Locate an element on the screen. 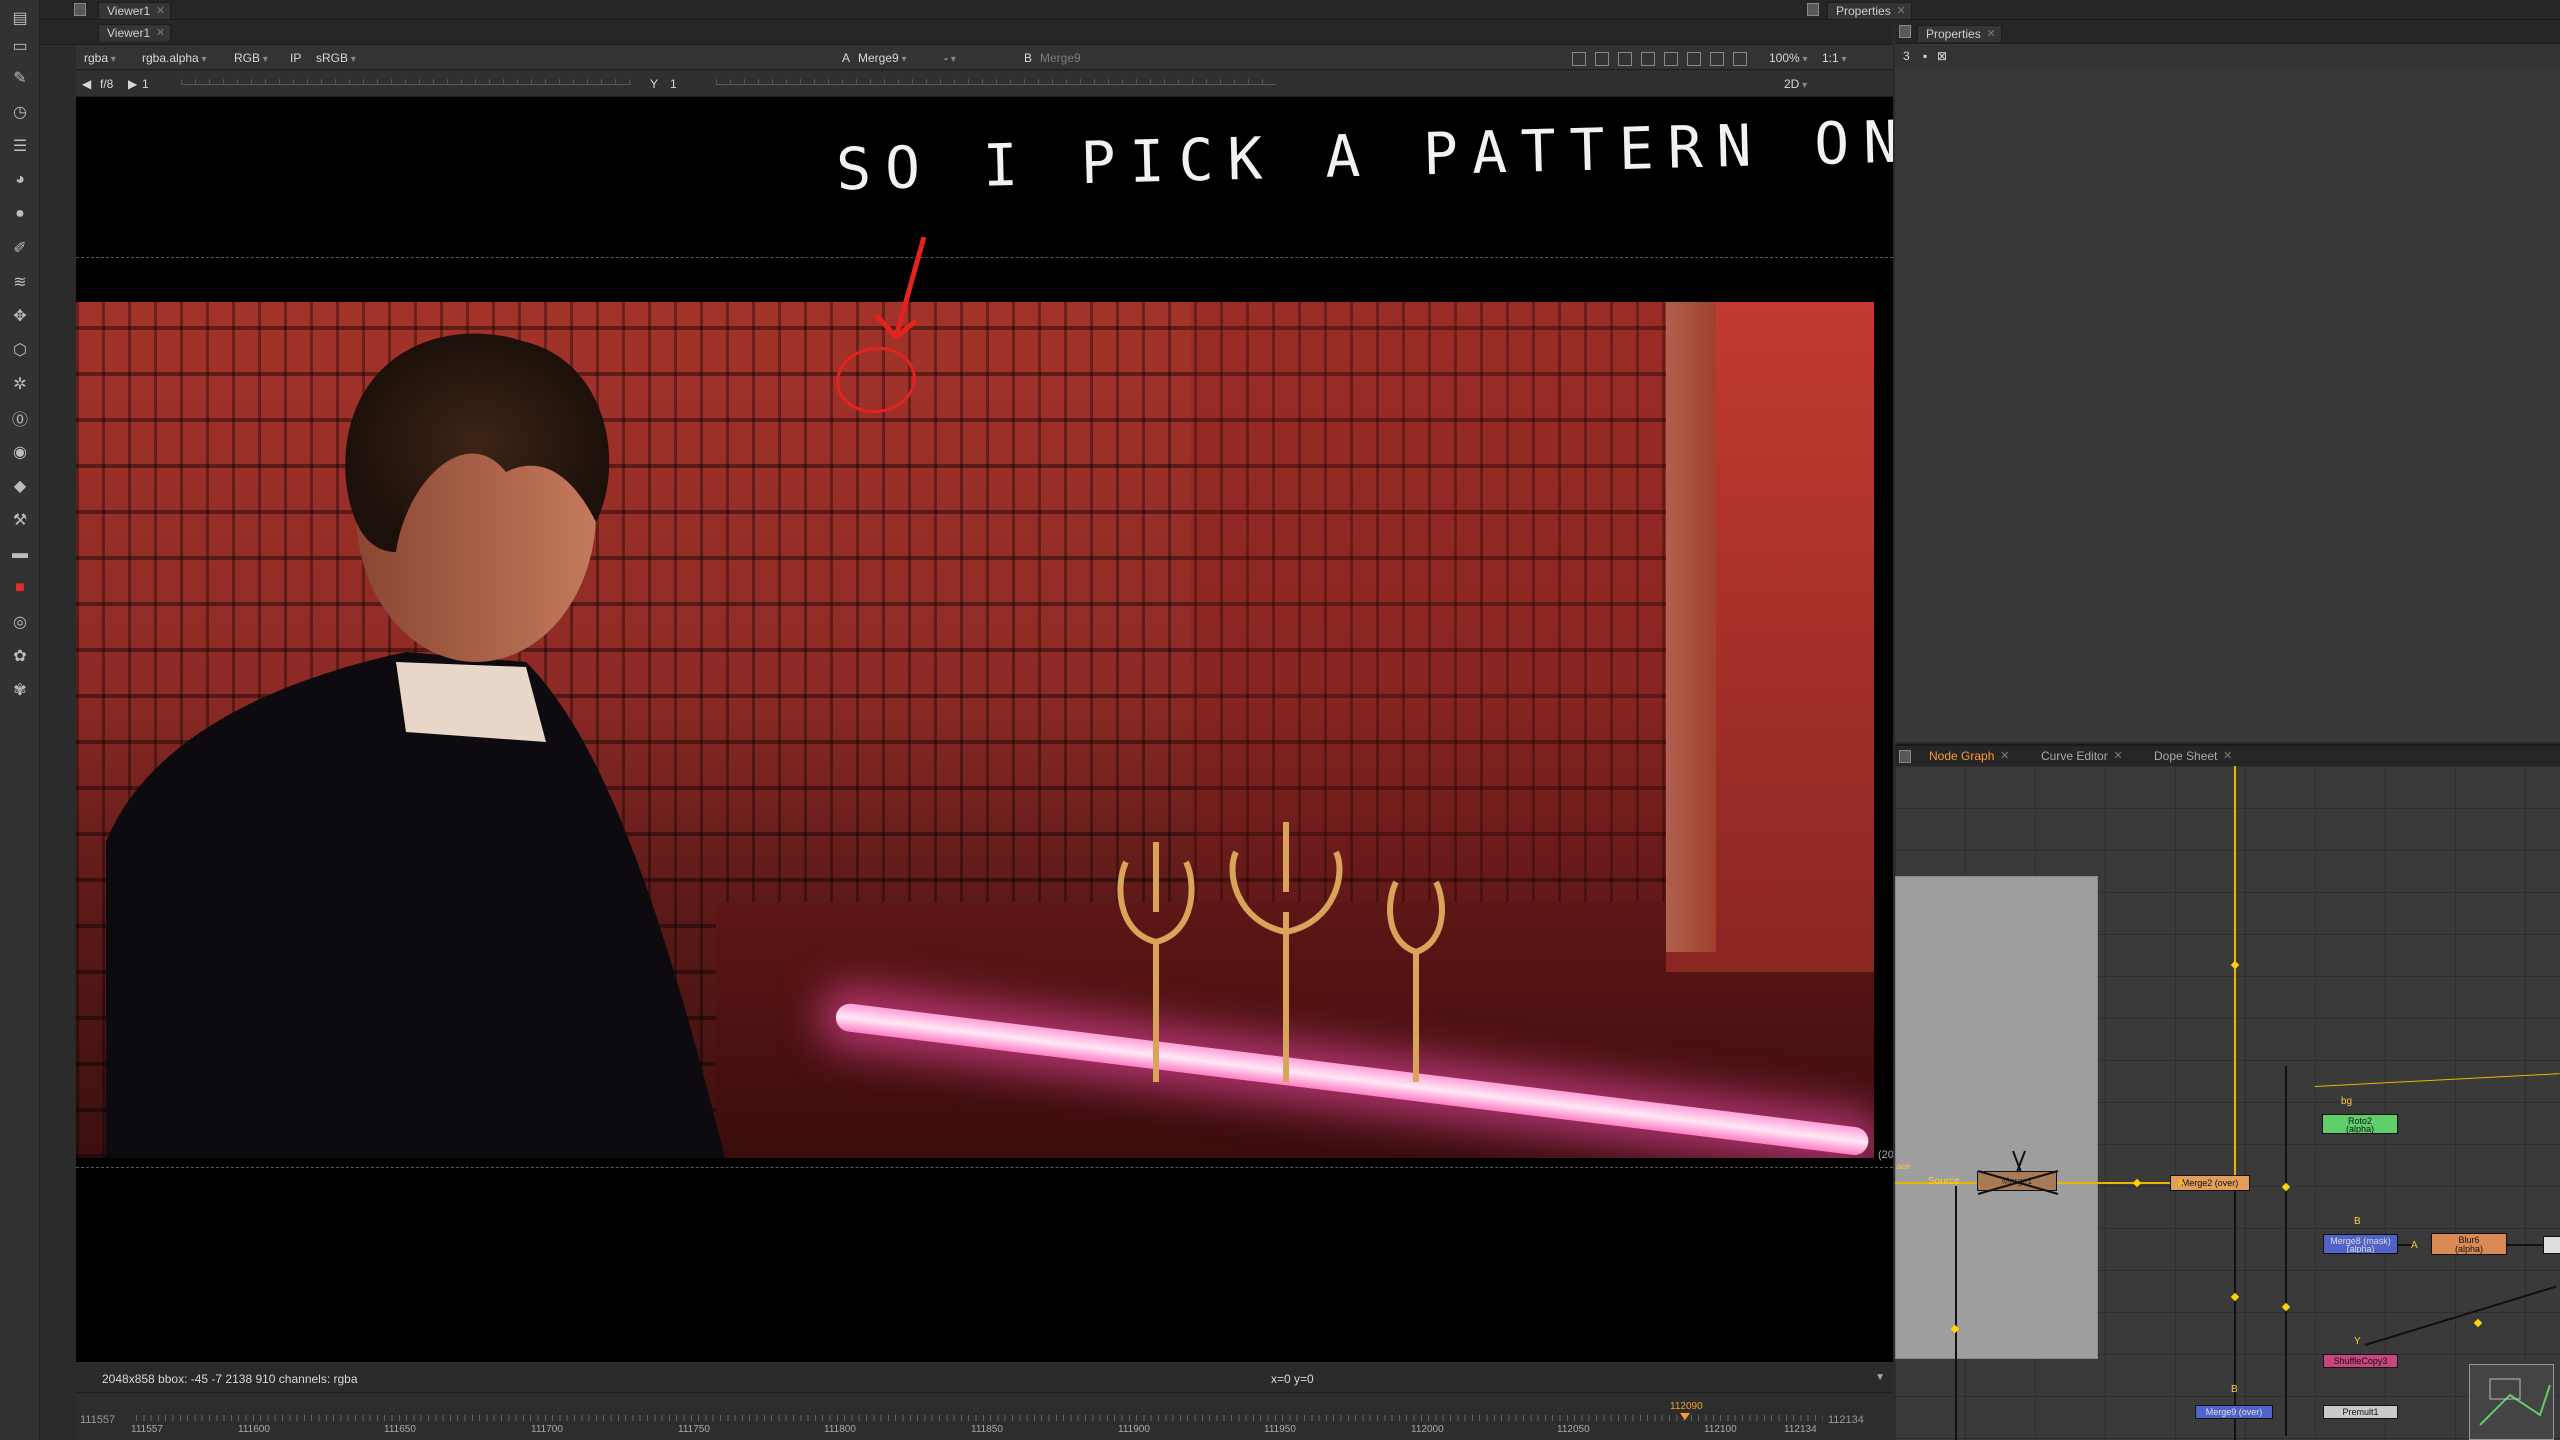 The width and height of the screenshot is (2560, 1440). compare-op-dropdown: - is located at coordinates (979, 58).